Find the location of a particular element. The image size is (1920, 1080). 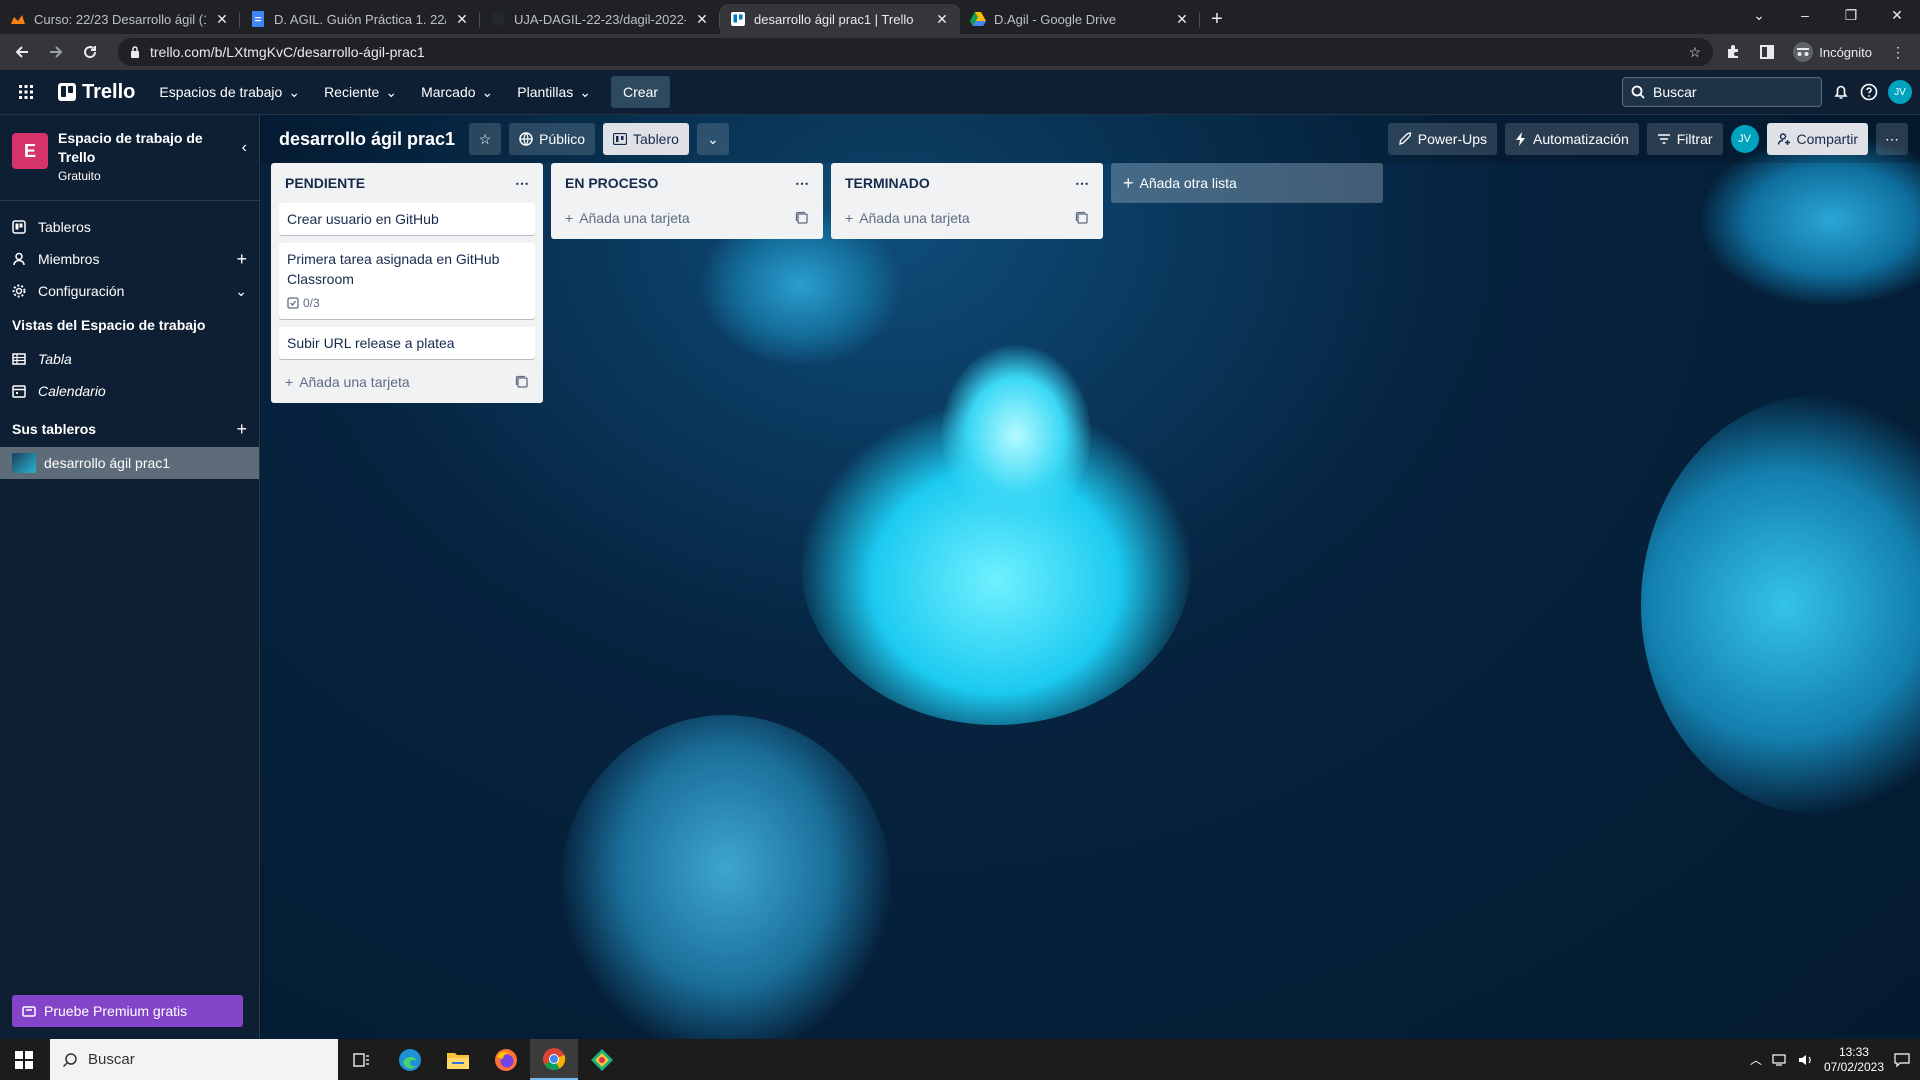

list-header: PENDIENTE ⋯ is located at coordinates (407, 183).